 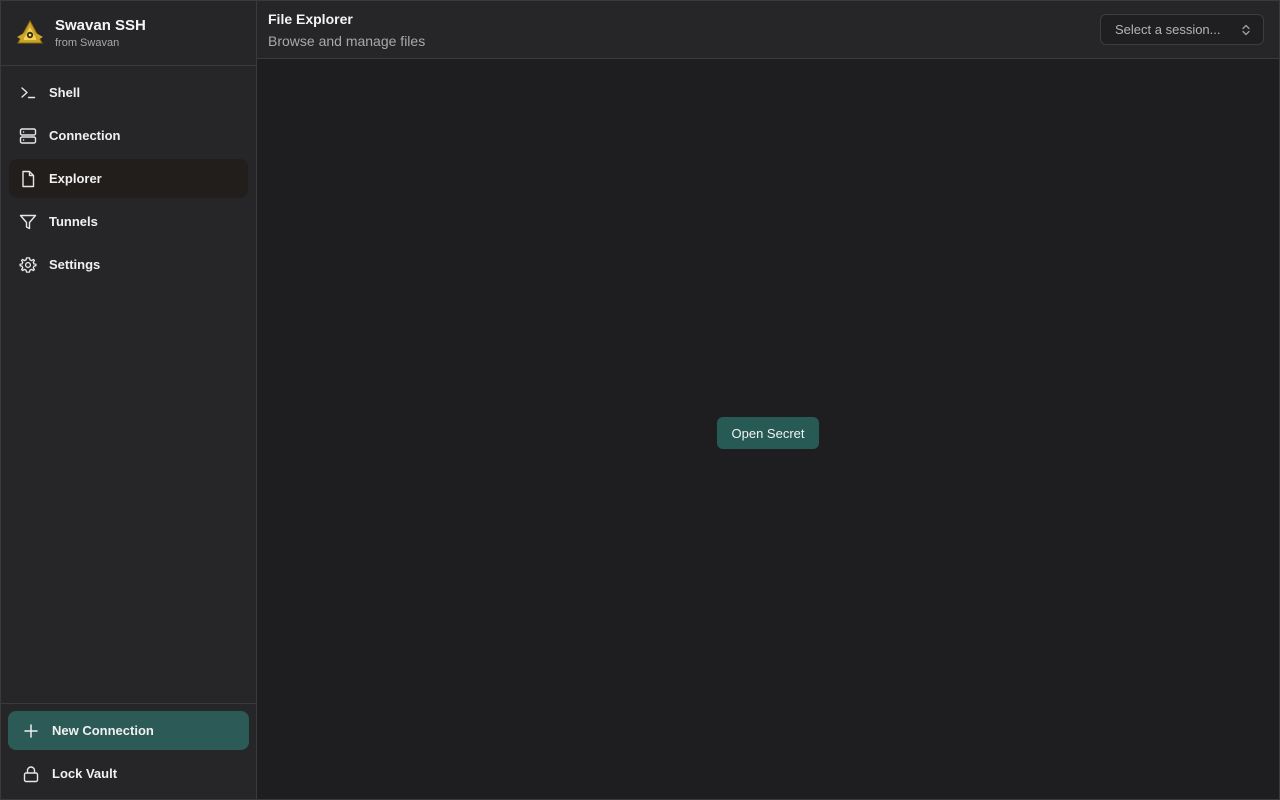 What do you see at coordinates (103, 730) in the screenshot?
I see `new-connection-label: New Connection` at bounding box center [103, 730].